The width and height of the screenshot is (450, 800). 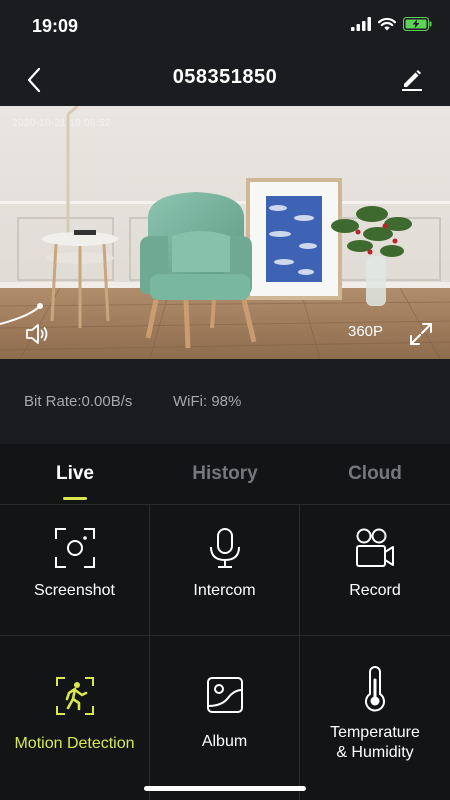 What do you see at coordinates (375, 569) in the screenshot?
I see `record-button: Record` at bounding box center [375, 569].